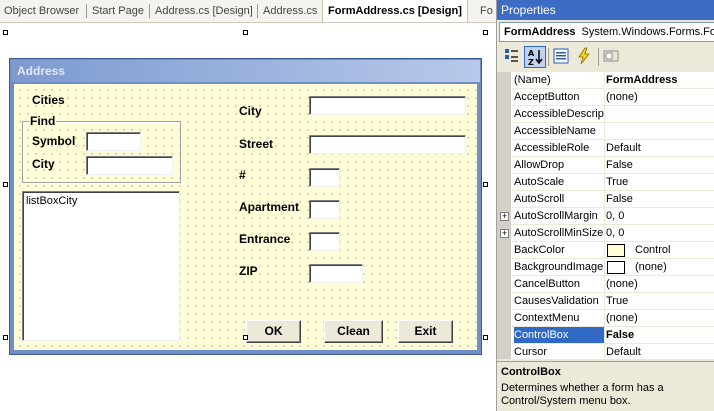 Image resolution: width=714 pixels, height=411 pixels. What do you see at coordinates (559, 284) in the screenshot?
I see `property-name: CancelButton` at bounding box center [559, 284].